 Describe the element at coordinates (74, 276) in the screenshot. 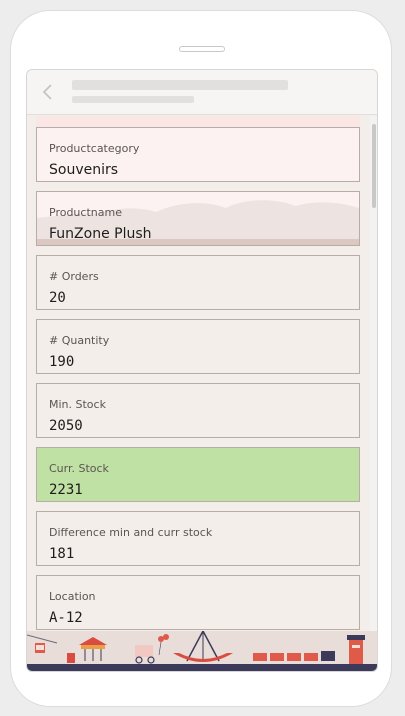

I see `field-label: # Orders` at that location.